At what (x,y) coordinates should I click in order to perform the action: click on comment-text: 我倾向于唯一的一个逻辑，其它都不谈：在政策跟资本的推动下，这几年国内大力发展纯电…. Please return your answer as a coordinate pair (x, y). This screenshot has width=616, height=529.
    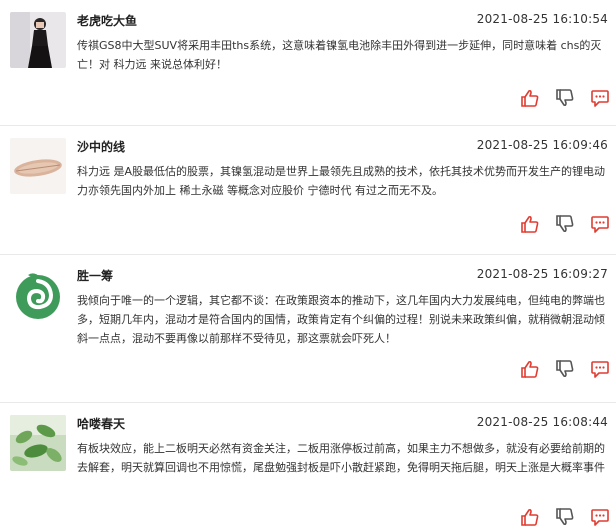
    Looking at the image, I should click on (341, 319).